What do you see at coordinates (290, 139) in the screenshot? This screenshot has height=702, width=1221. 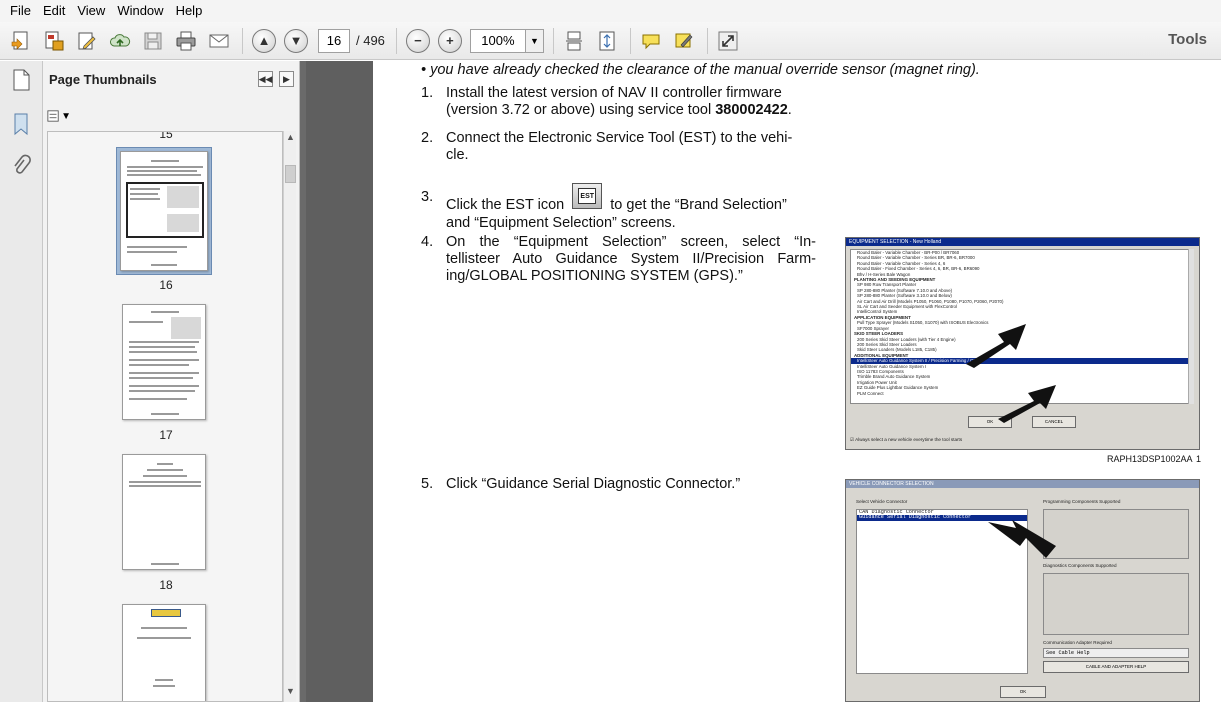 I see `scroll-up-arrow-icon: ▲` at bounding box center [290, 139].